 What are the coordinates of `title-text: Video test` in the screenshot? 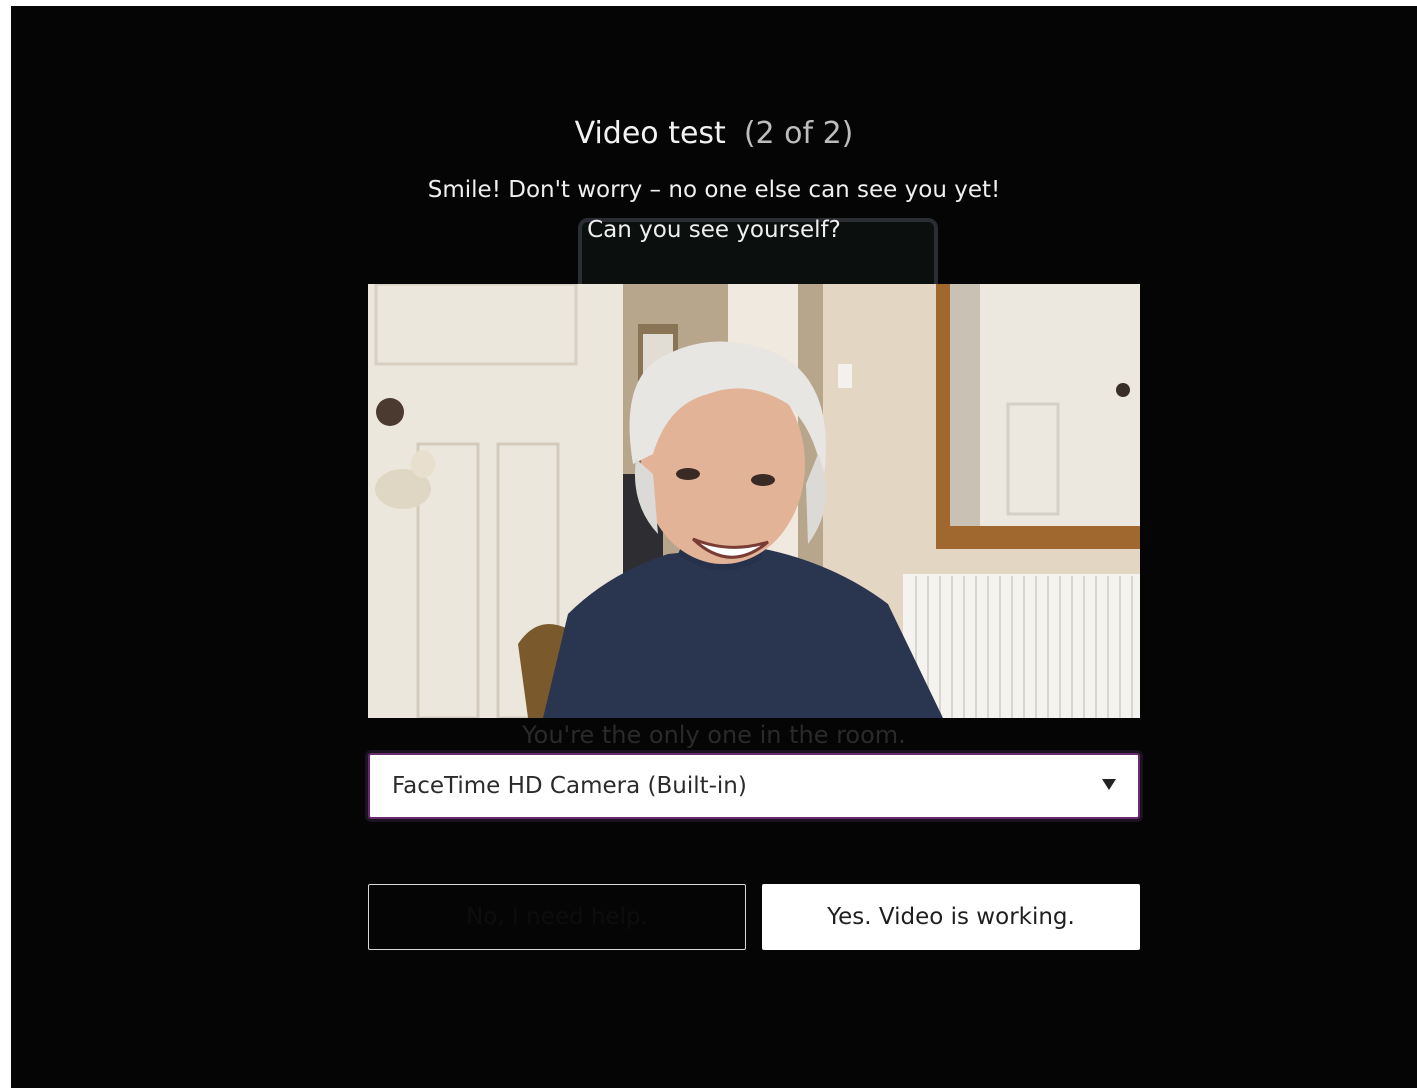 It's located at (650, 133).